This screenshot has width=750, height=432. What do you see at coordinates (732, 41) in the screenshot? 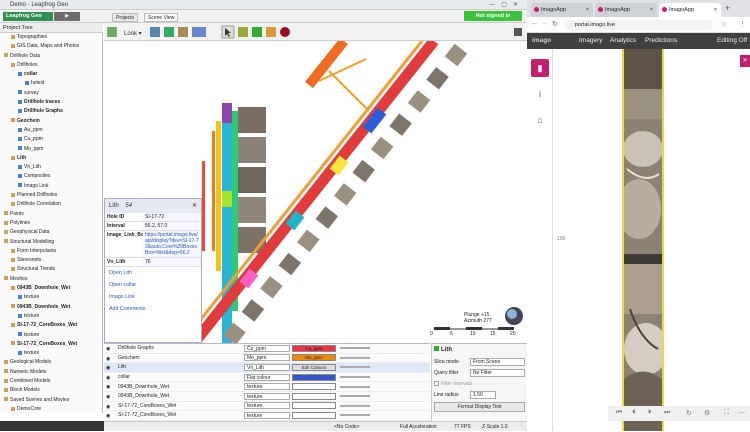
I see `nav-editing-off: Editing Off` at bounding box center [732, 41].